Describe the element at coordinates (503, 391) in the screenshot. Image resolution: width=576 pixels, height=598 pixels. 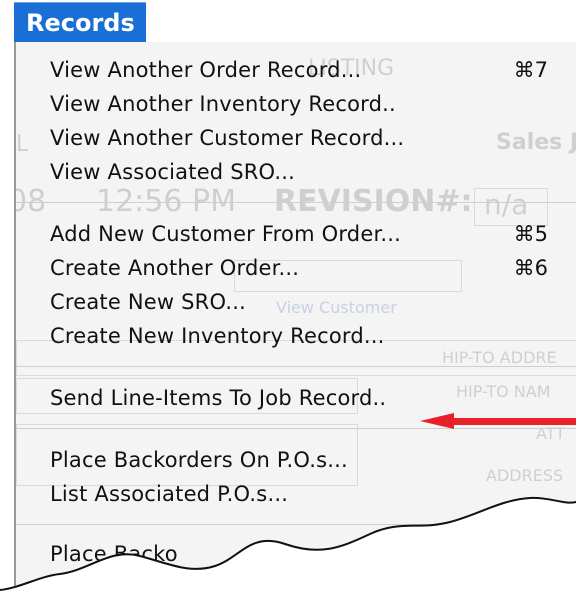
I see `ghost-ship-to-name: HIP-TO NAM` at that location.